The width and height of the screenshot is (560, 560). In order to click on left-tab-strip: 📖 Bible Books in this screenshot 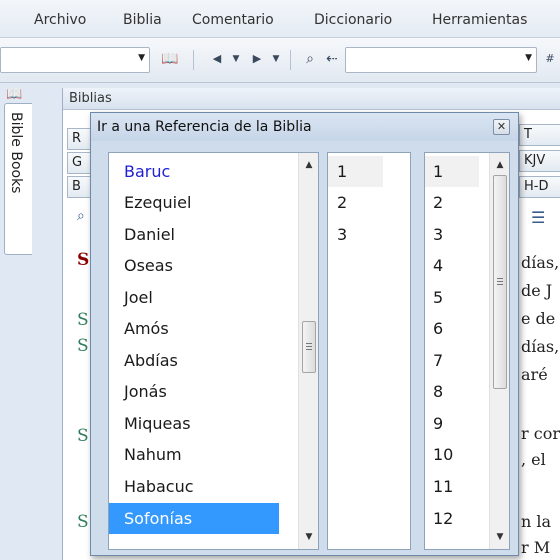, I will do `click(16, 321)`.